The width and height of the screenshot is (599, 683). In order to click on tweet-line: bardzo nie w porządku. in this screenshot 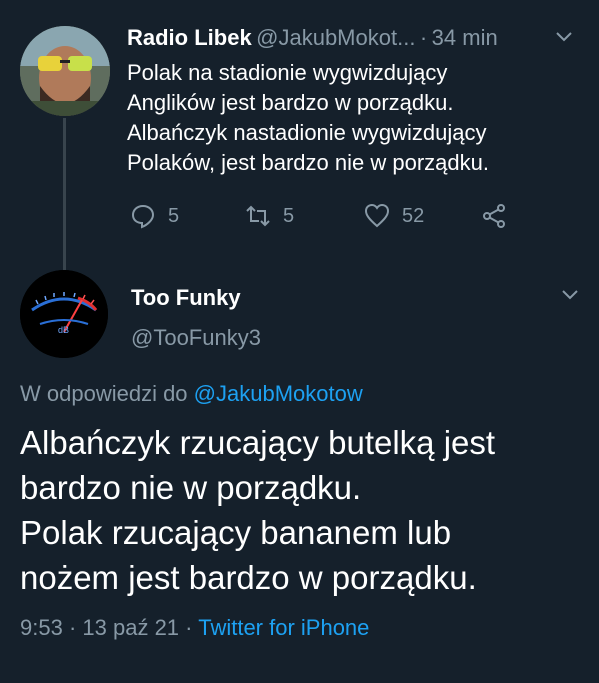, I will do `click(191, 487)`.